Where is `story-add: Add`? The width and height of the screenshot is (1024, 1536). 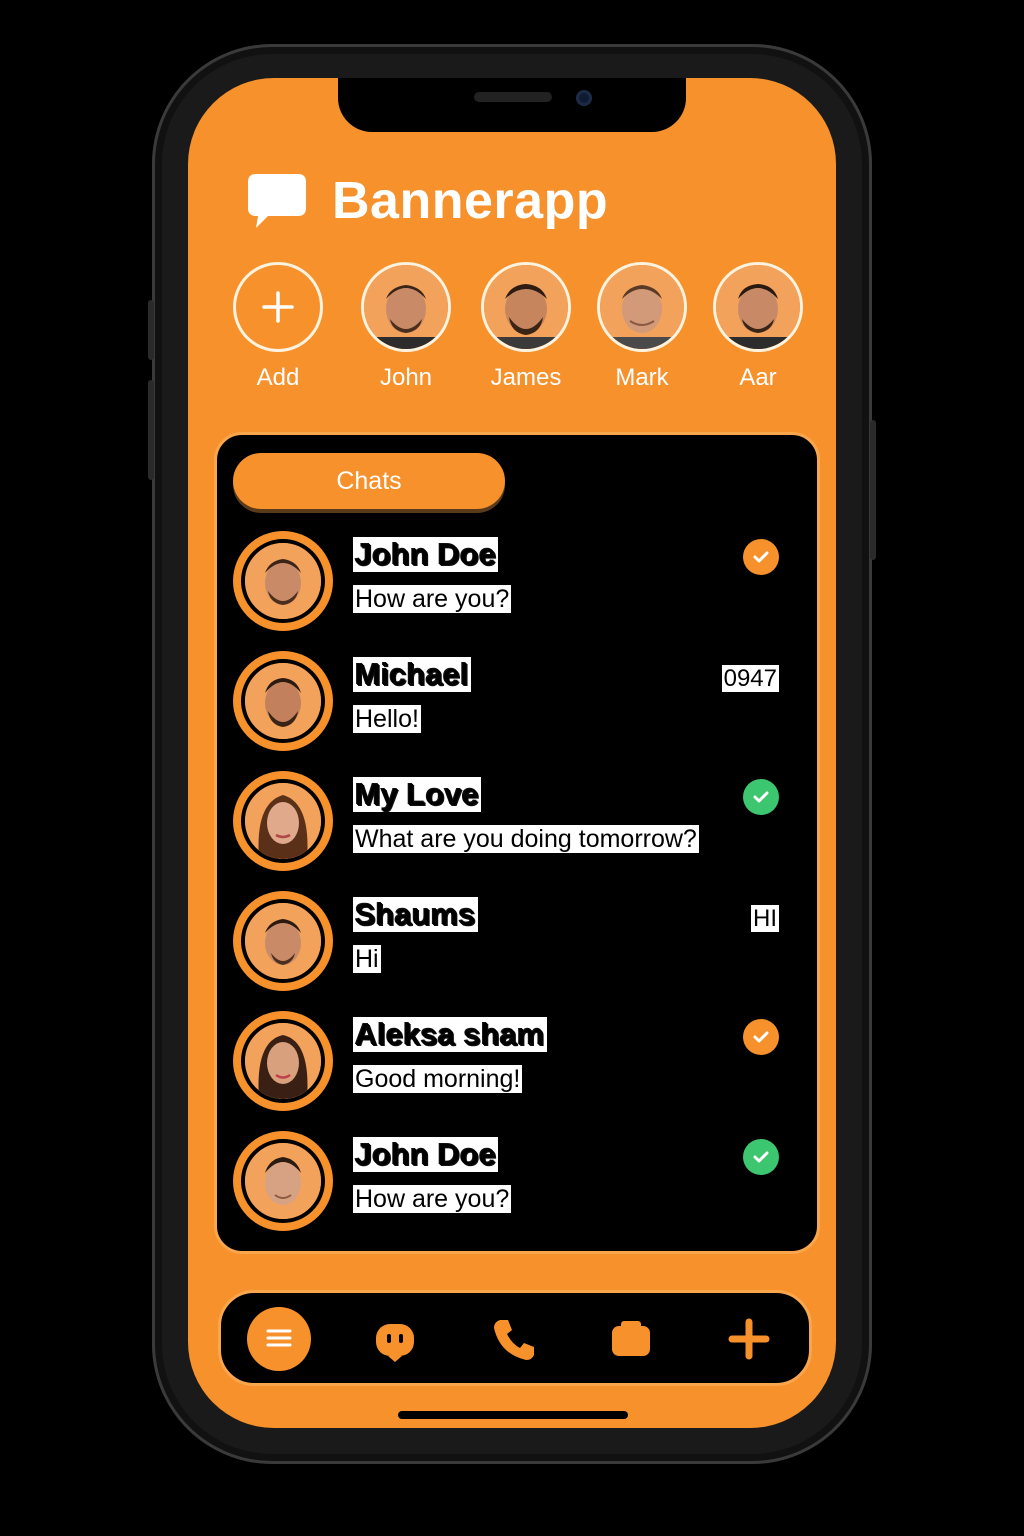
story-add: Add is located at coordinates (278, 327).